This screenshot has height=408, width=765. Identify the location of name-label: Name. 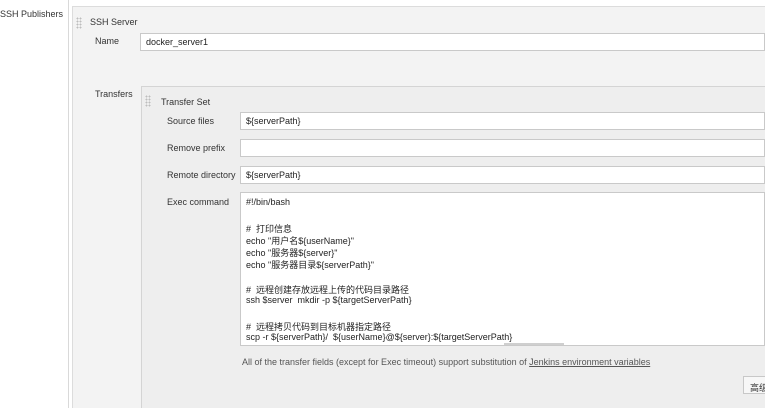
(107, 41).